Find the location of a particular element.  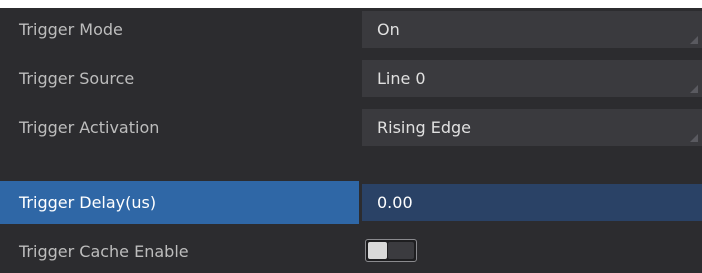

property-value-cell: Line 0 is located at coordinates (530, 78).